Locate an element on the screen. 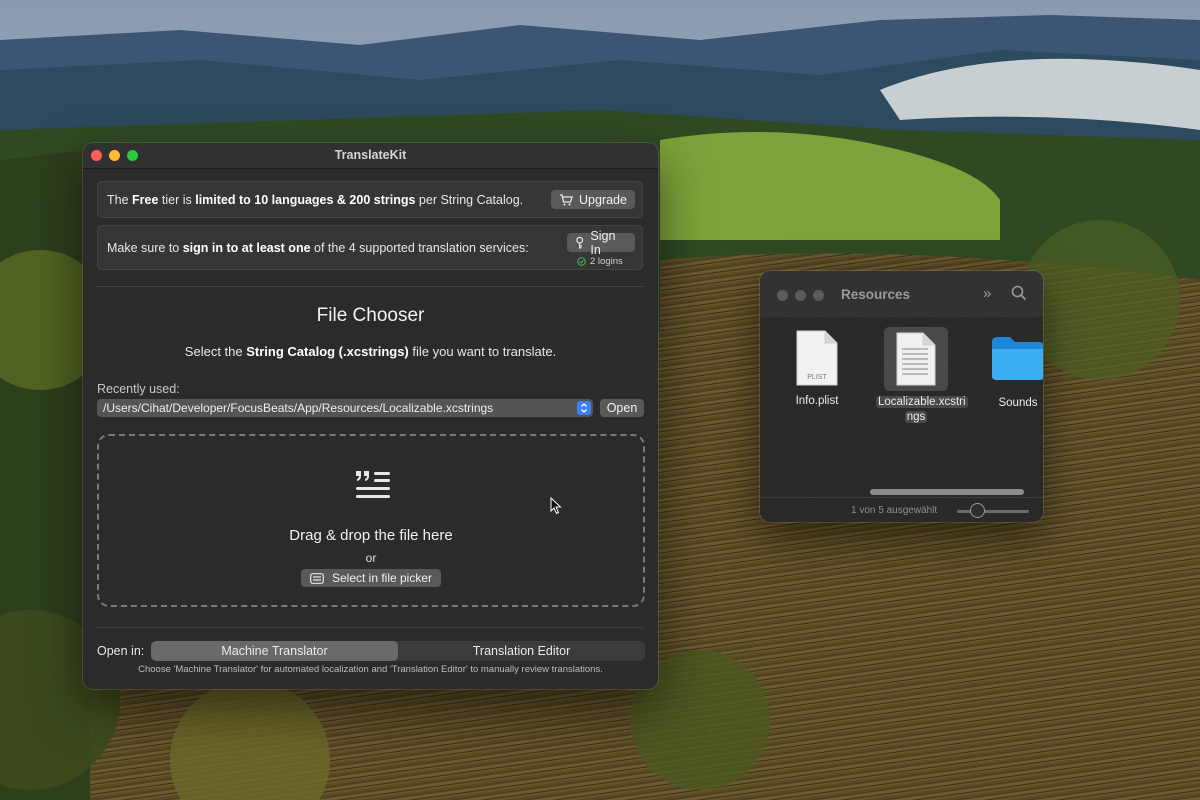  icon-size-slider is located at coordinates (993, 511).